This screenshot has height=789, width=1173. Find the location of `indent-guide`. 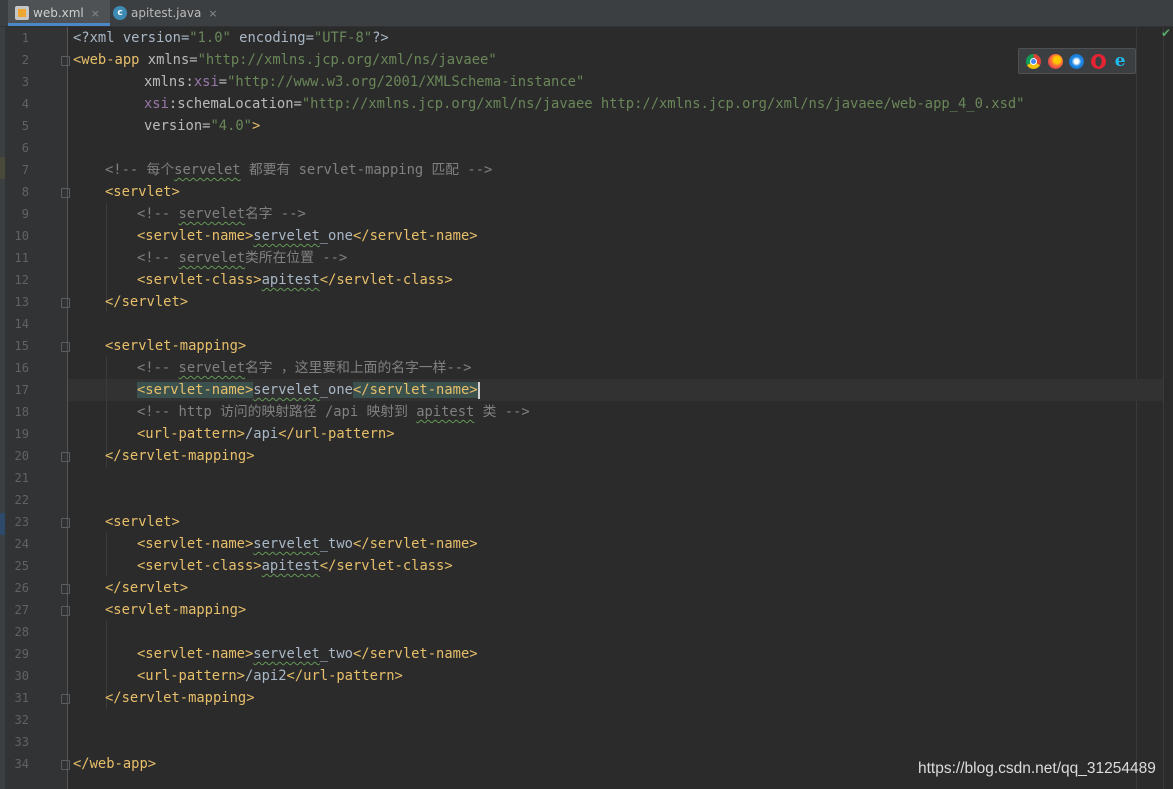

indent-guide is located at coordinates (106, 555).